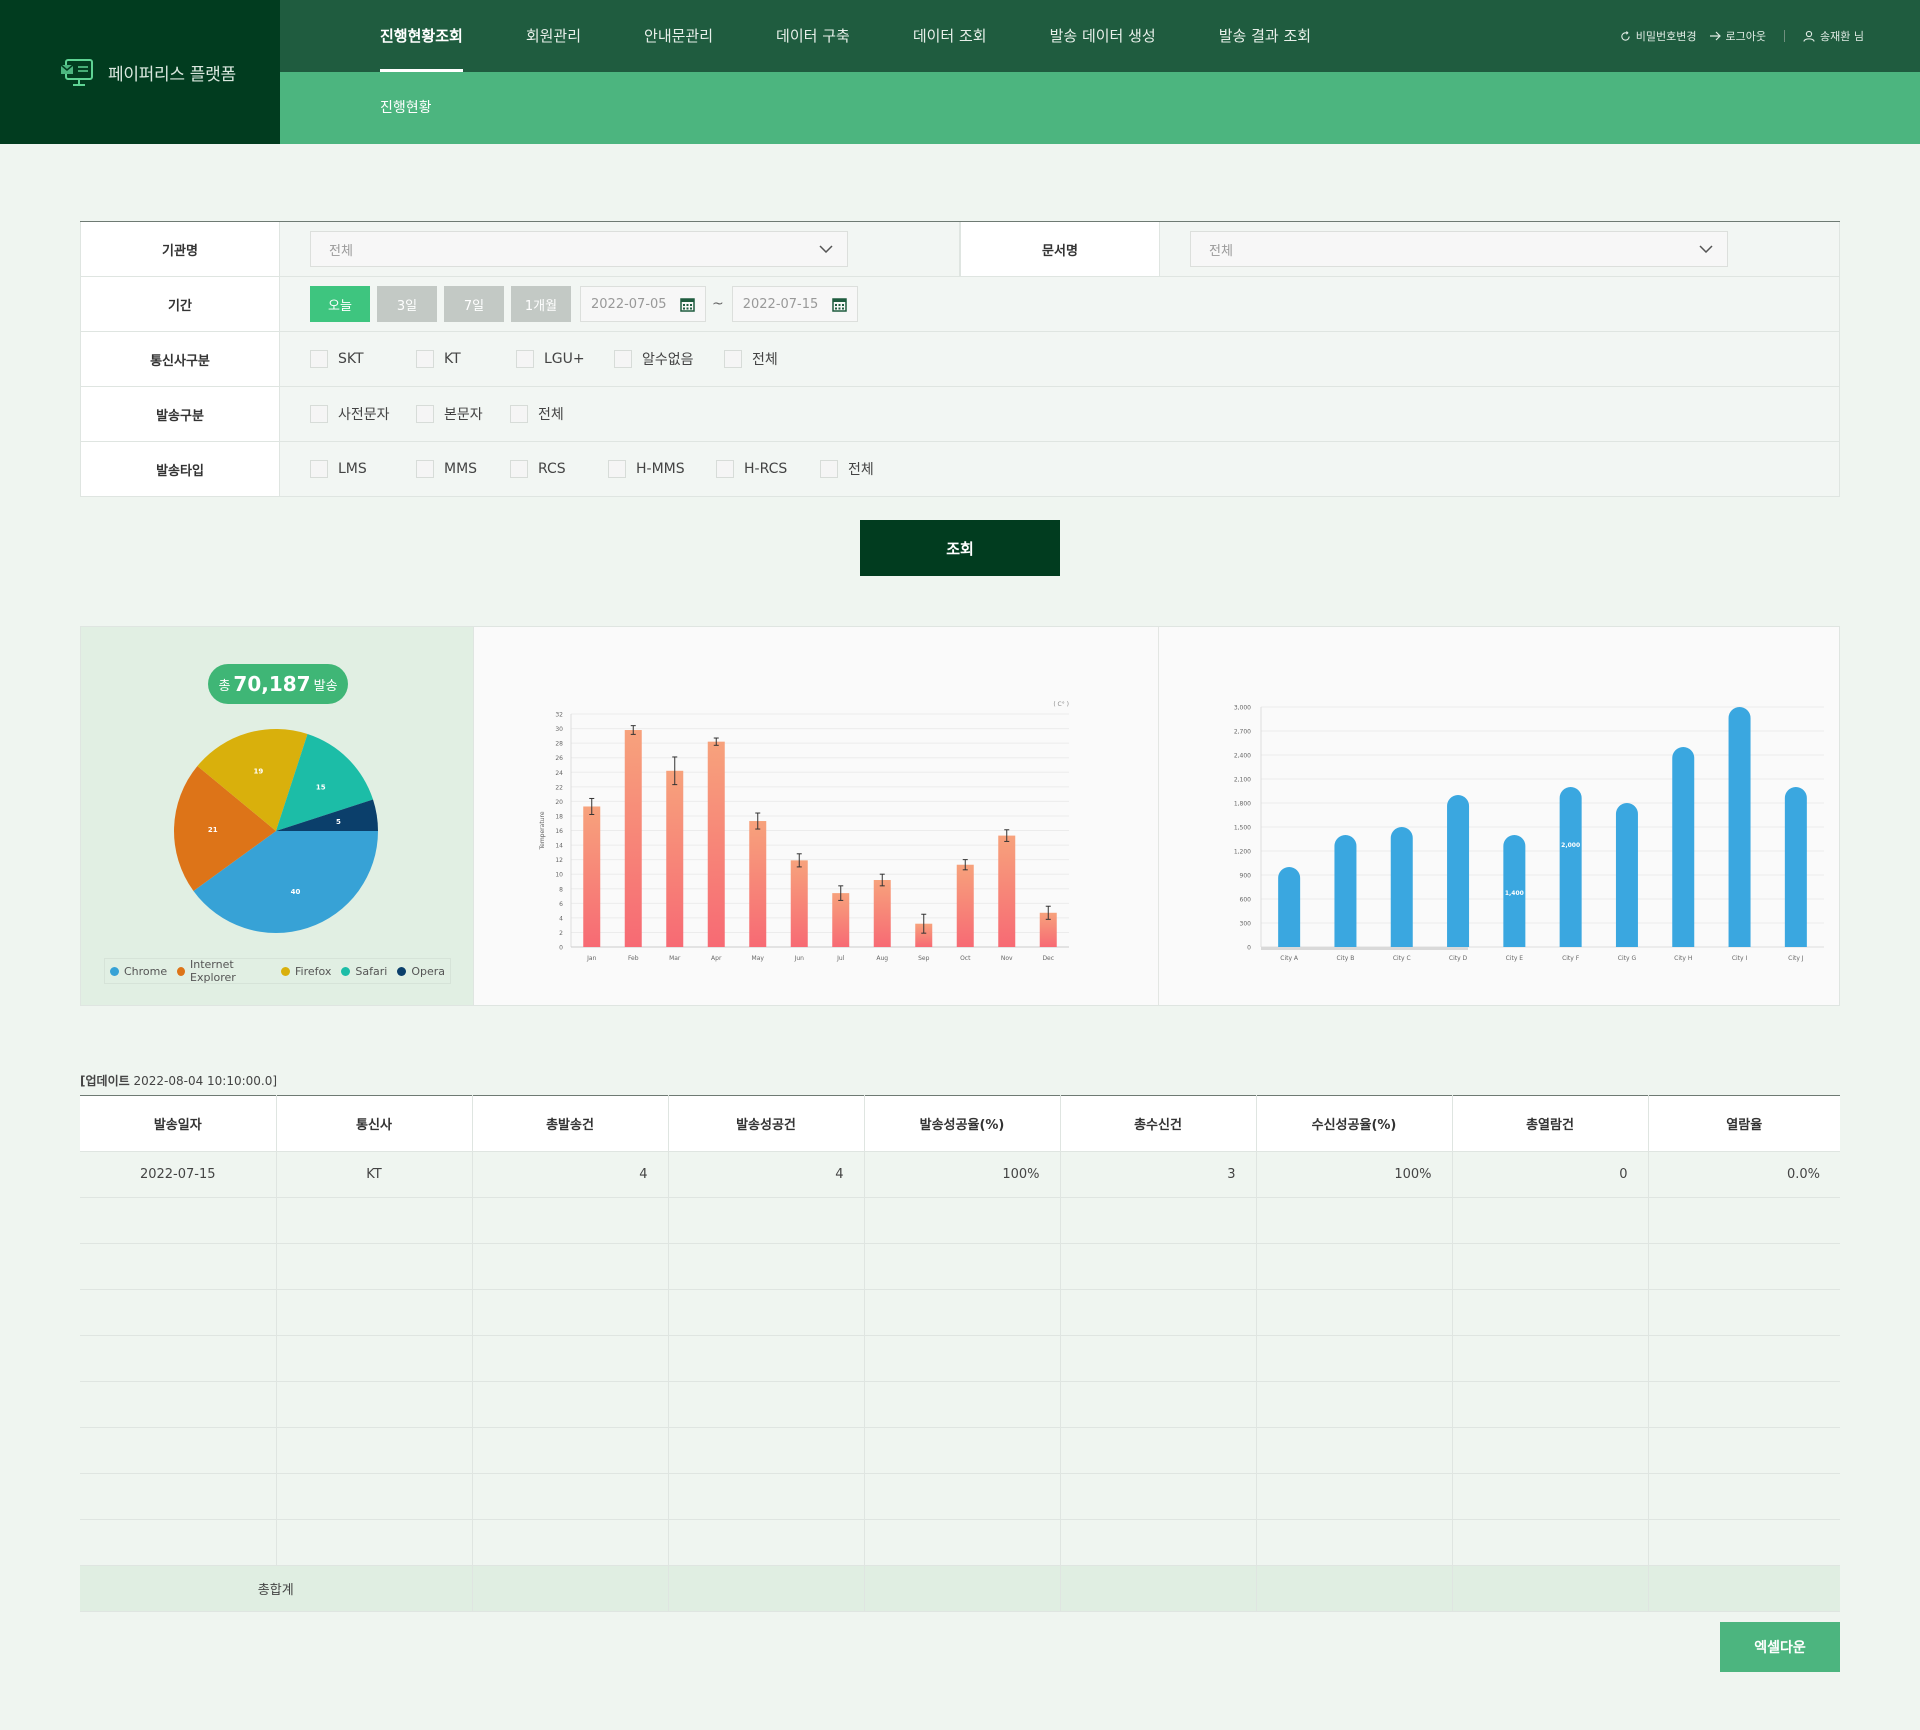  I want to click on user-profile: 송재환 님, so click(1833, 36).